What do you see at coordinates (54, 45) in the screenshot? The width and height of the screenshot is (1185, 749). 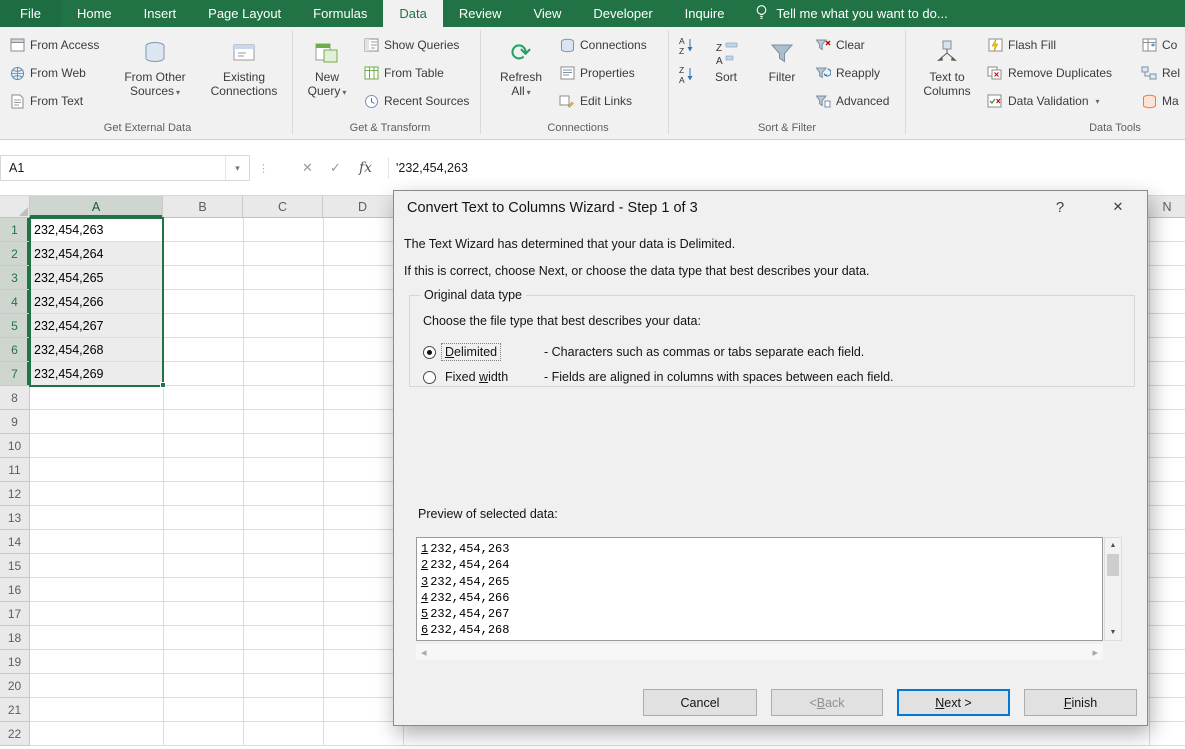 I see `from-access-button: From Access` at bounding box center [54, 45].